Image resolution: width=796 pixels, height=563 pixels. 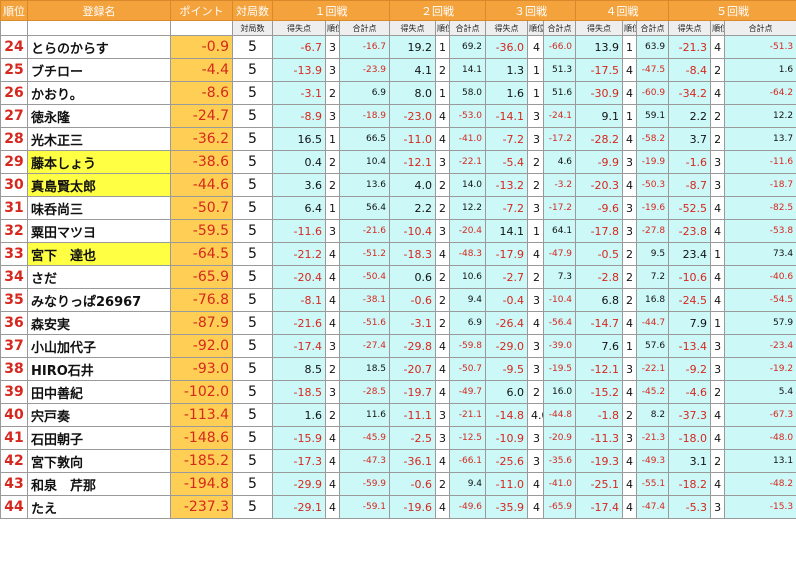 What do you see at coordinates (760, 438) in the screenshot?
I see `round-5-total: -48.0` at bounding box center [760, 438].